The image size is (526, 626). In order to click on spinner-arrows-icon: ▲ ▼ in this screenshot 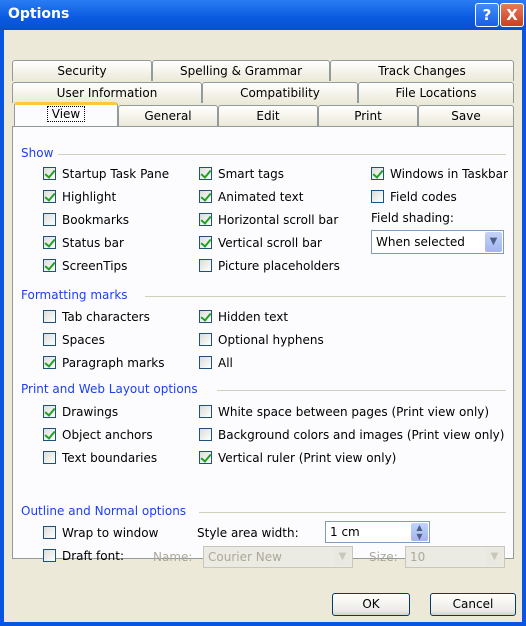, I will do `click(419, 532)`.